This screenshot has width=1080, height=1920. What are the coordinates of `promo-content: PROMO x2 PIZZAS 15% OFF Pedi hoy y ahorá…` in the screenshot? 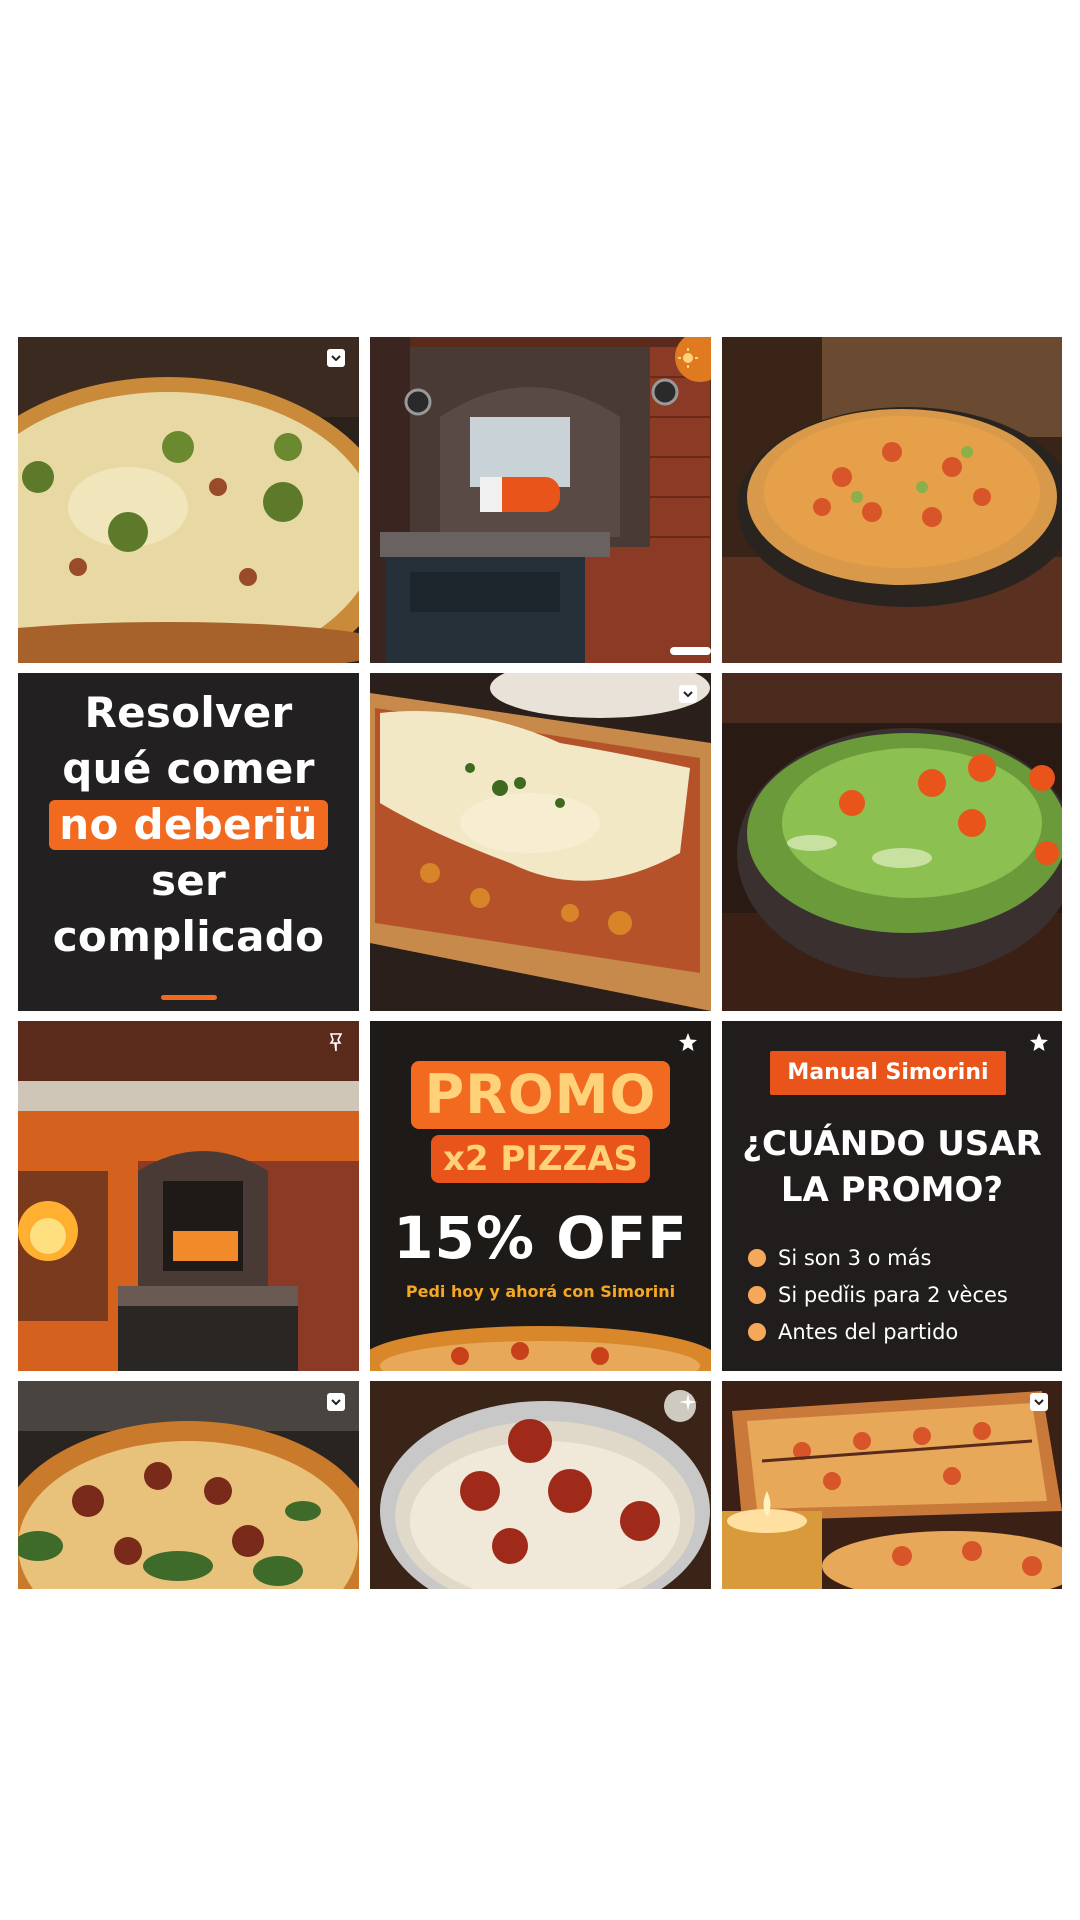 It's located at (540, 1182).